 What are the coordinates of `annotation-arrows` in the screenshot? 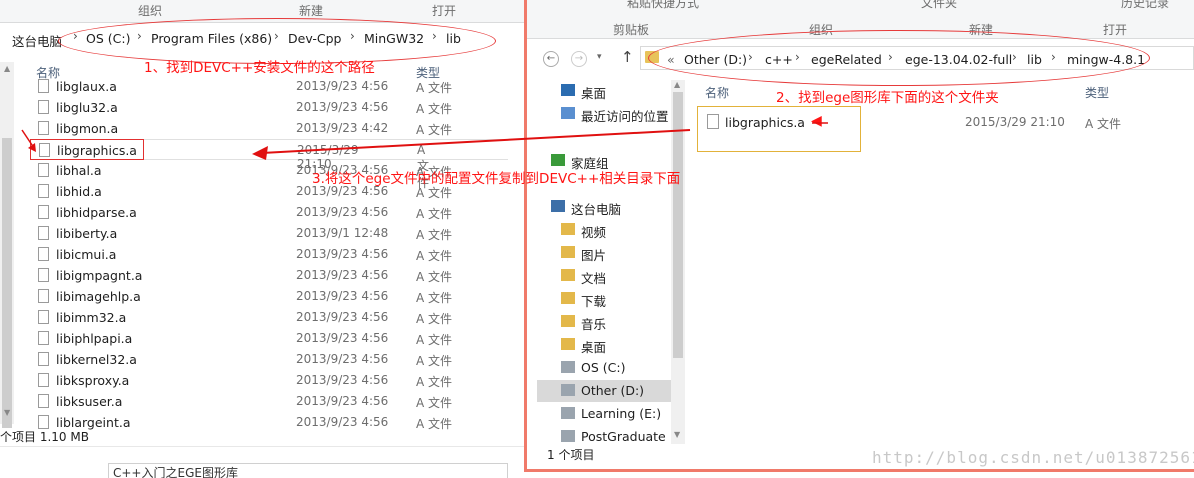 It's located at (424, 141).